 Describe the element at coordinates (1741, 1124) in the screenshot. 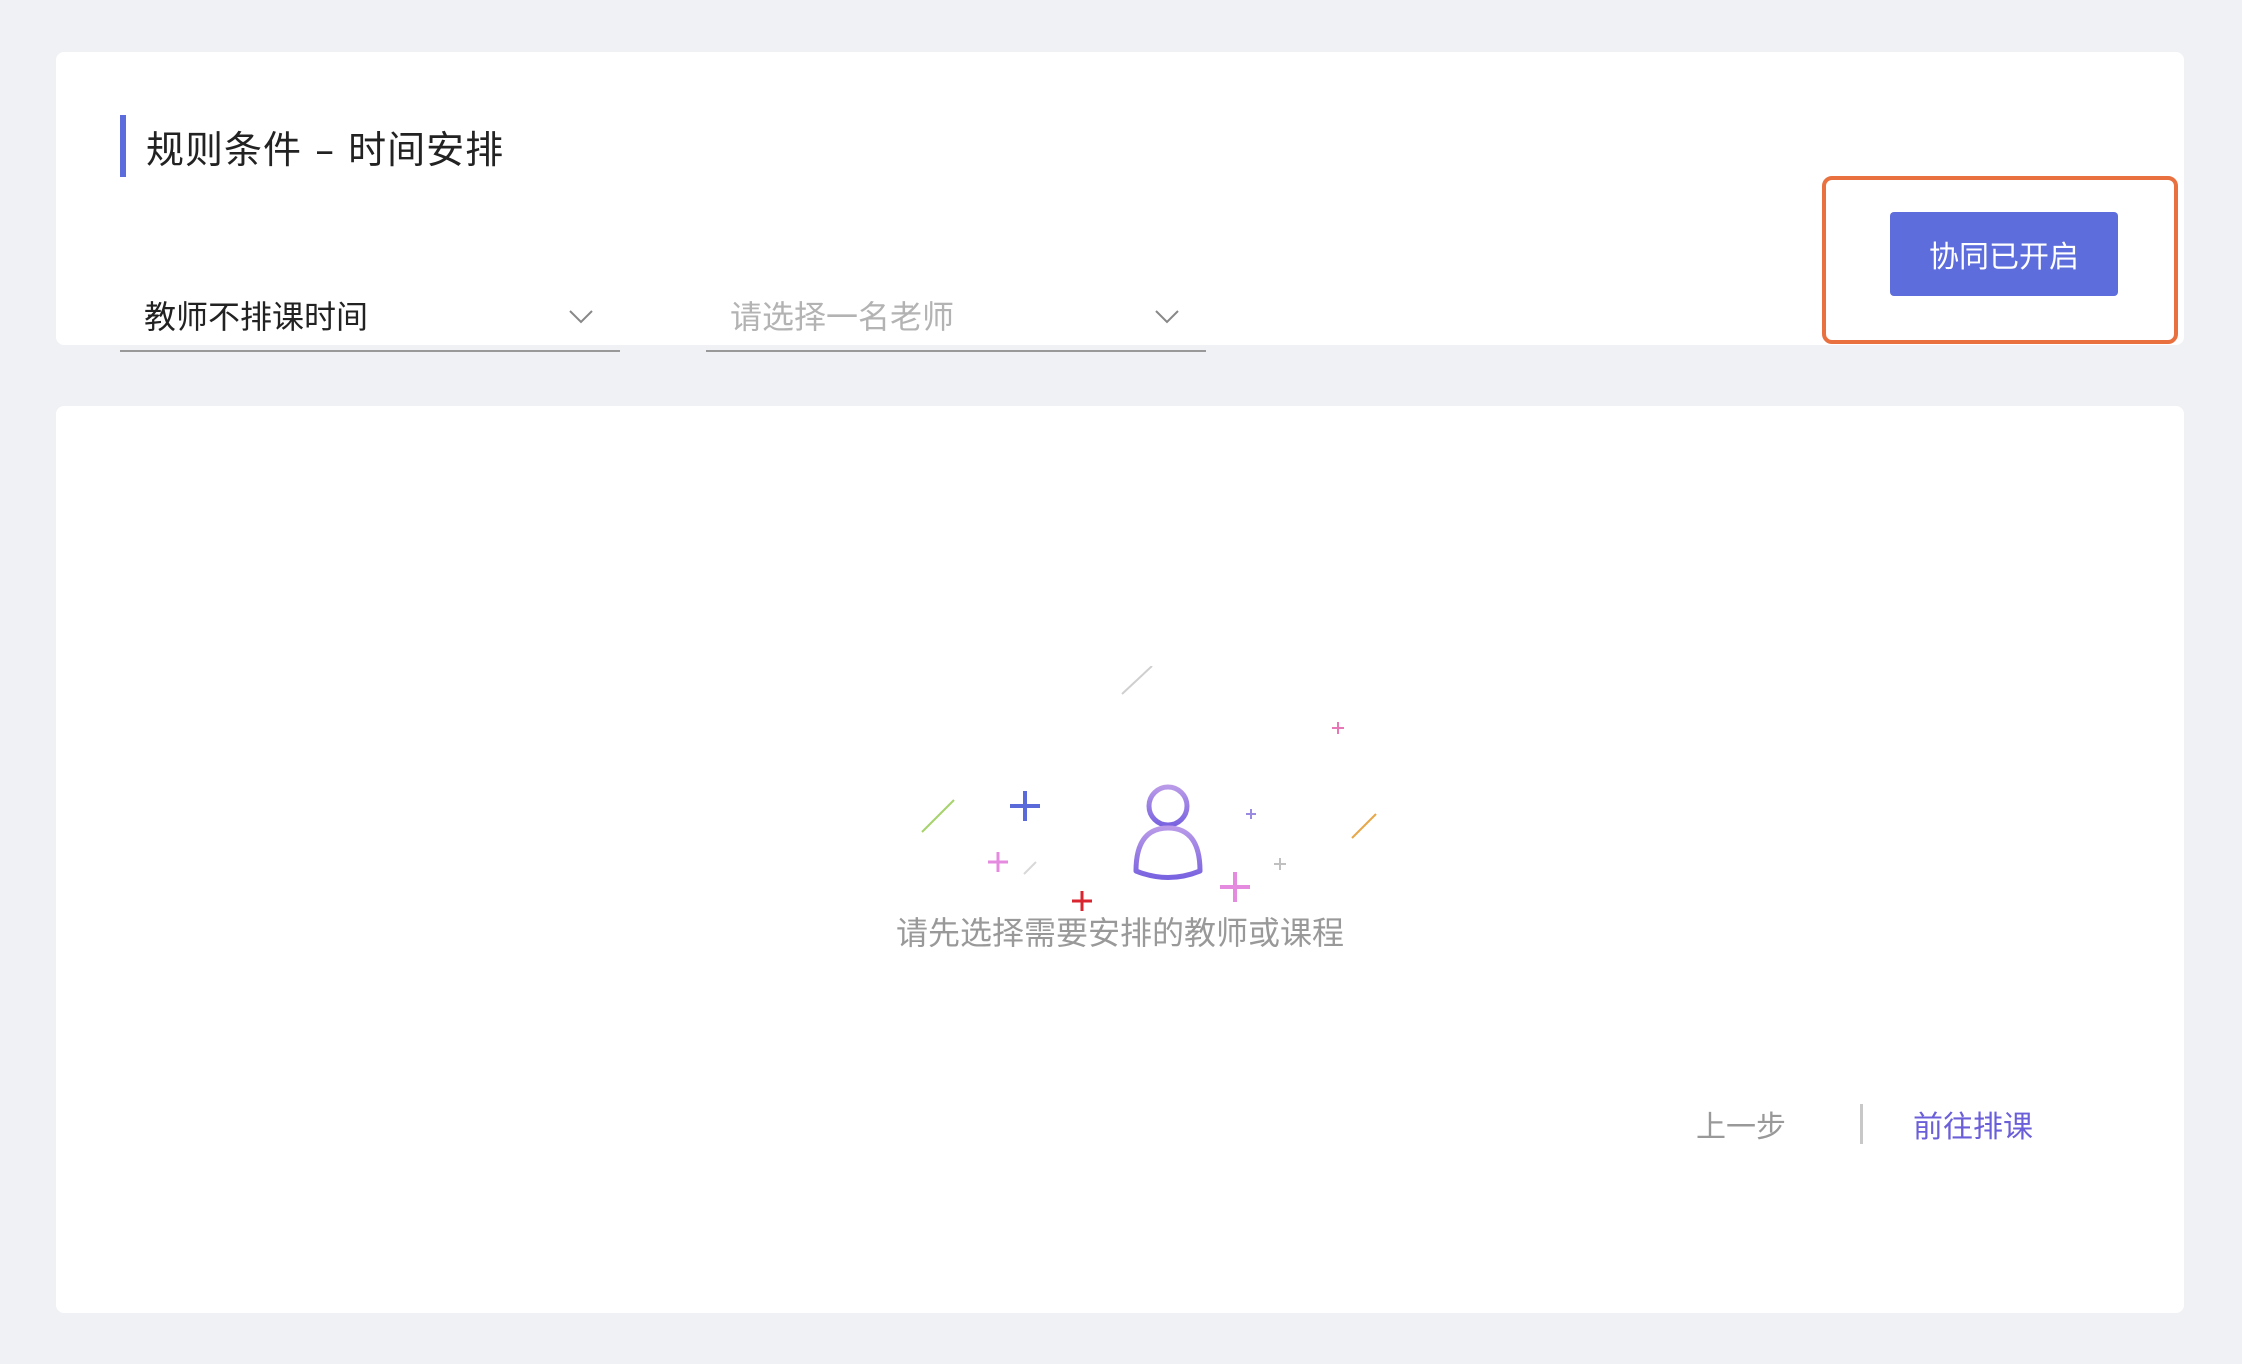

I see `prev-step-link: 上一步` at that location.